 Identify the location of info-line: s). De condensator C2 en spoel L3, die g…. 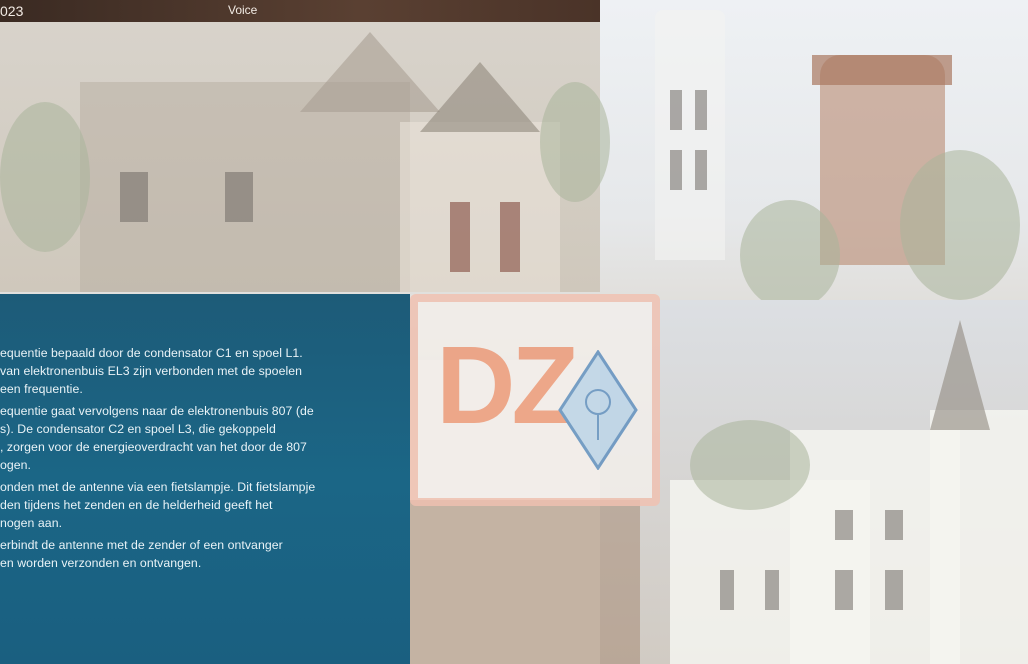
(138, 429).